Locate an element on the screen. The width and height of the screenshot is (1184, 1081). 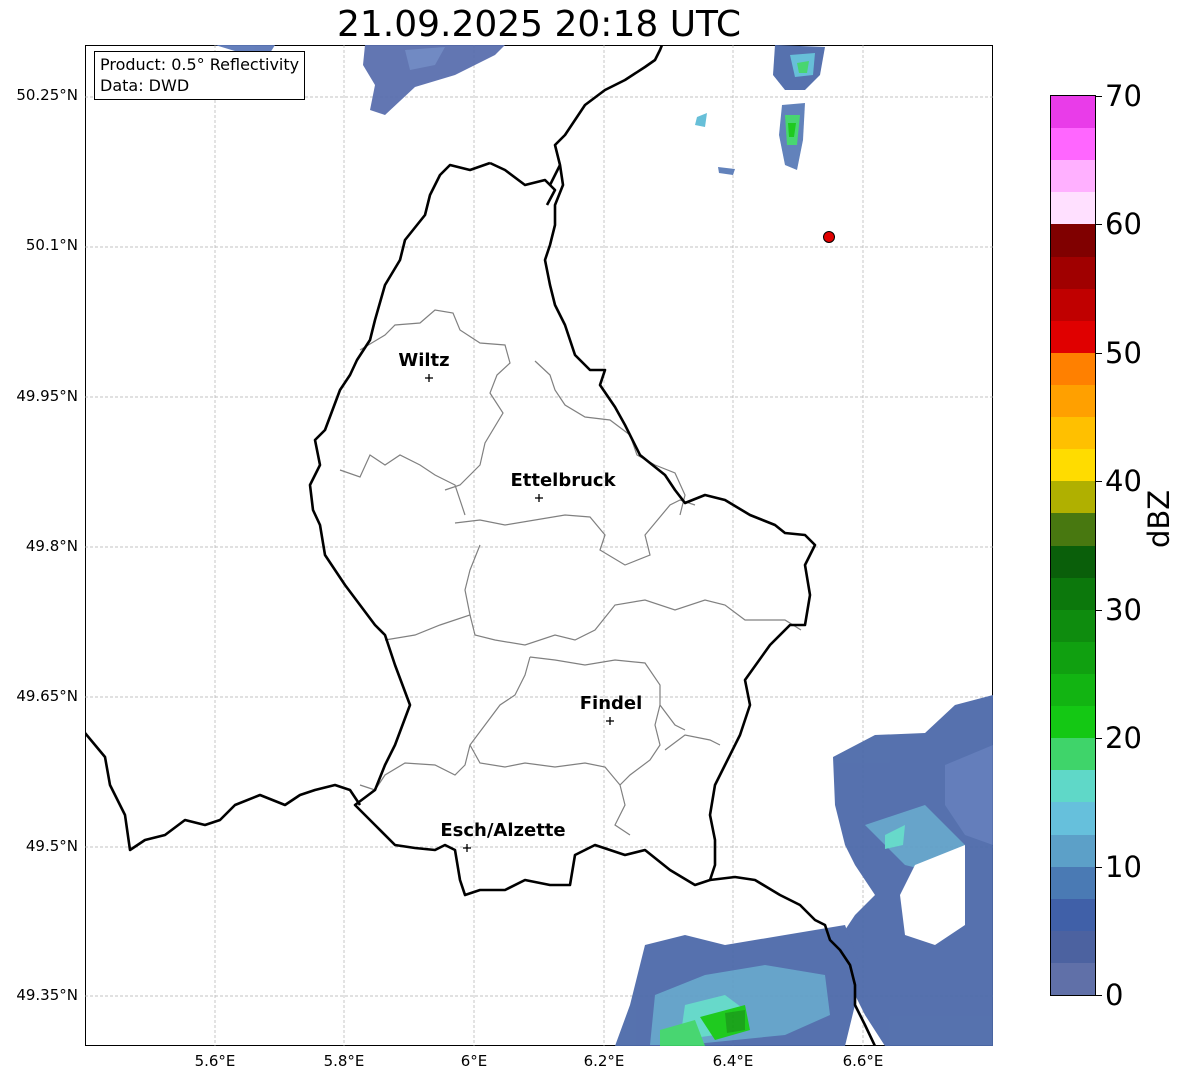
colorbar is located at coordinates (1073, 545).